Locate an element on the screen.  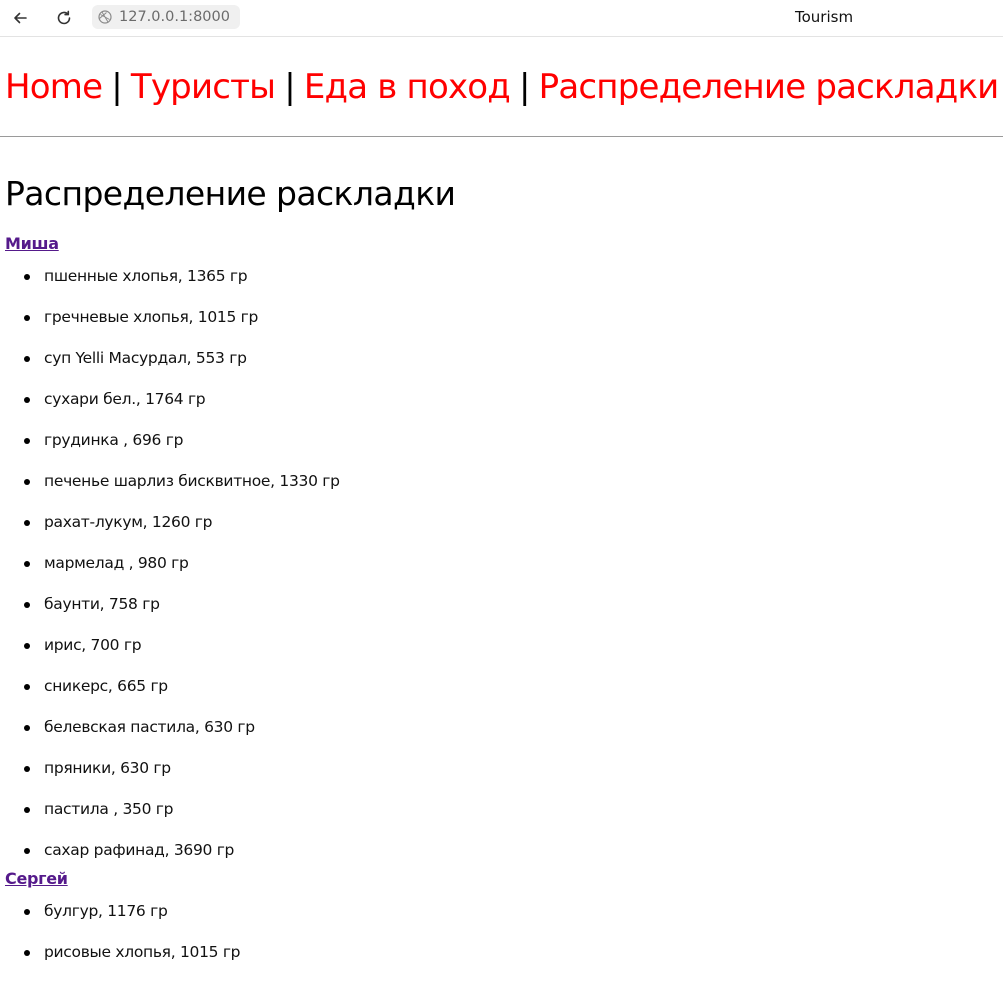
window-title: Tourism is located at coordinates (824, 17).